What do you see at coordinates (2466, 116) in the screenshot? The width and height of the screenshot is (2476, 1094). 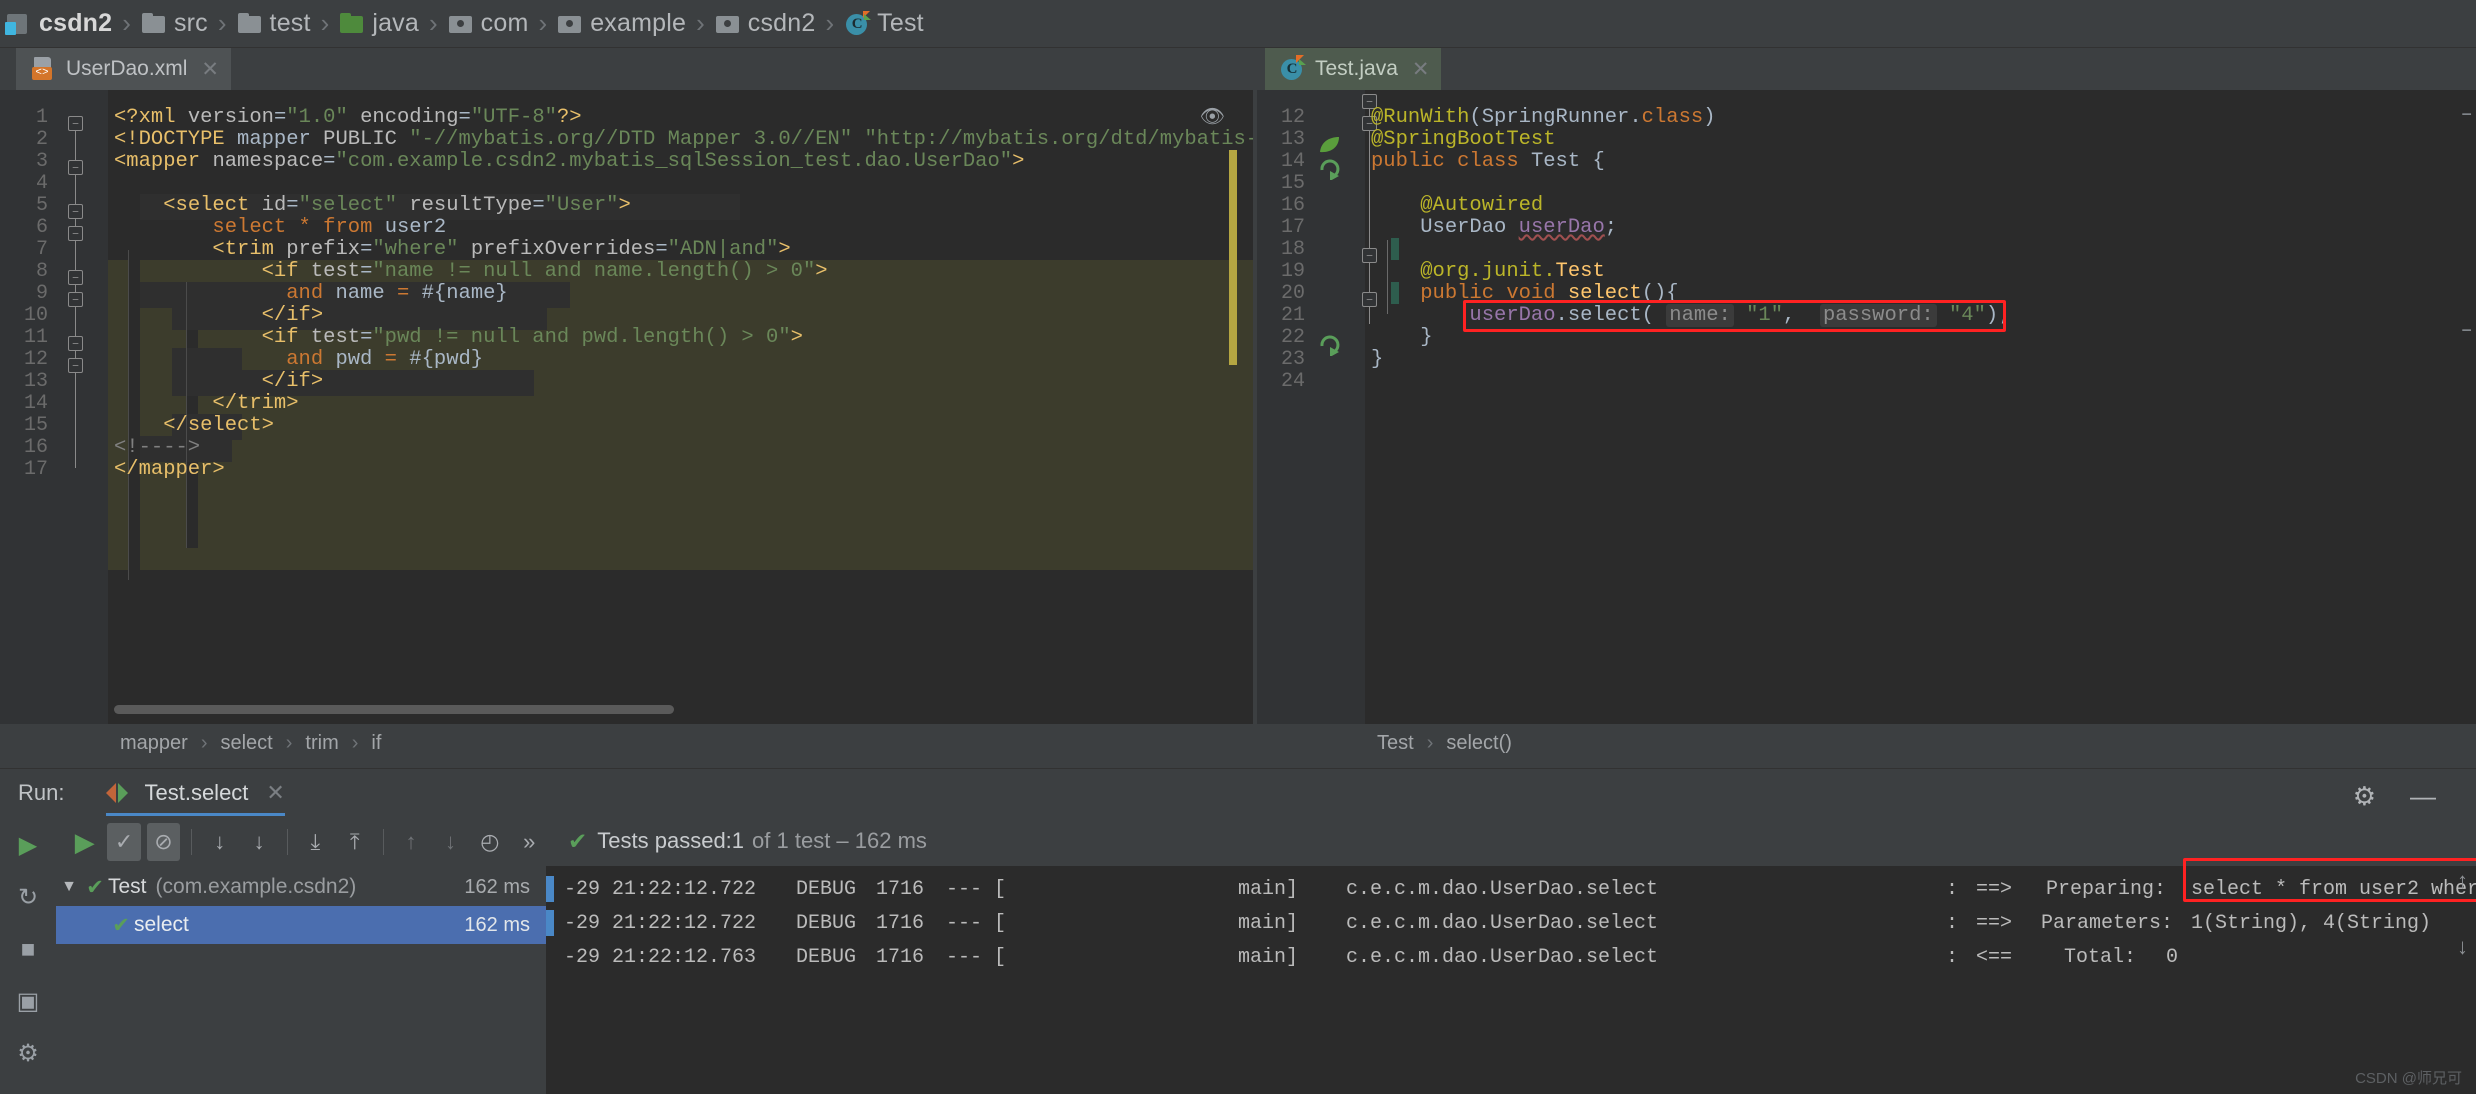 I see `scroll-up-marker: −` at bounding box center [2466, 116].